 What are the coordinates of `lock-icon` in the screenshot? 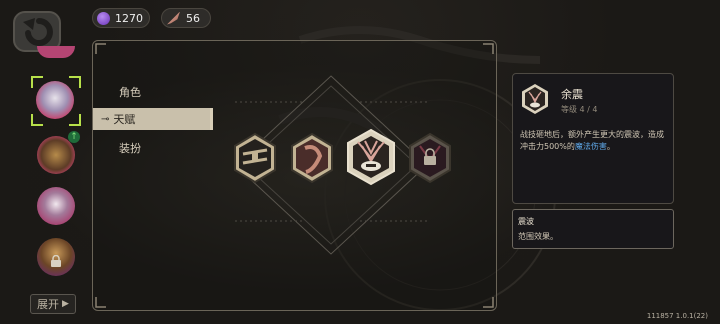 It's located at (56, 259).